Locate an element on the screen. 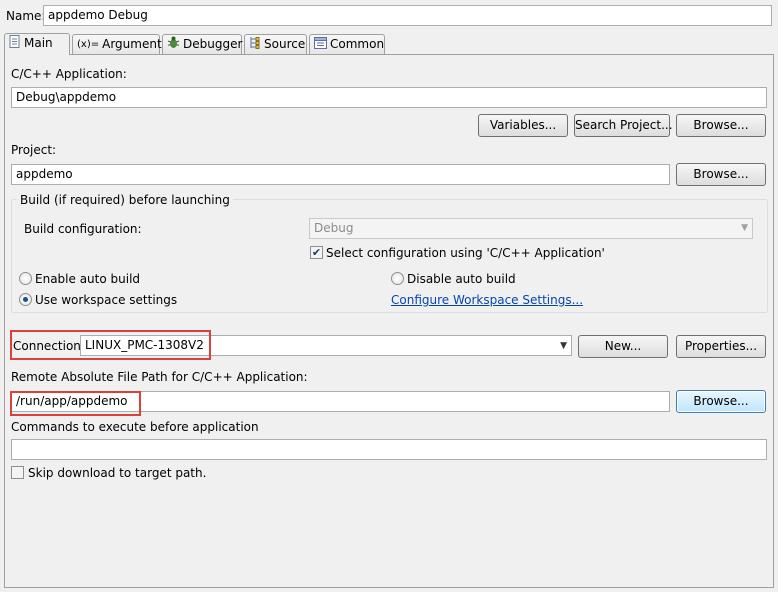 The image size is (778, 592). build-config-value: Debug is located at coordinates (334, 228).